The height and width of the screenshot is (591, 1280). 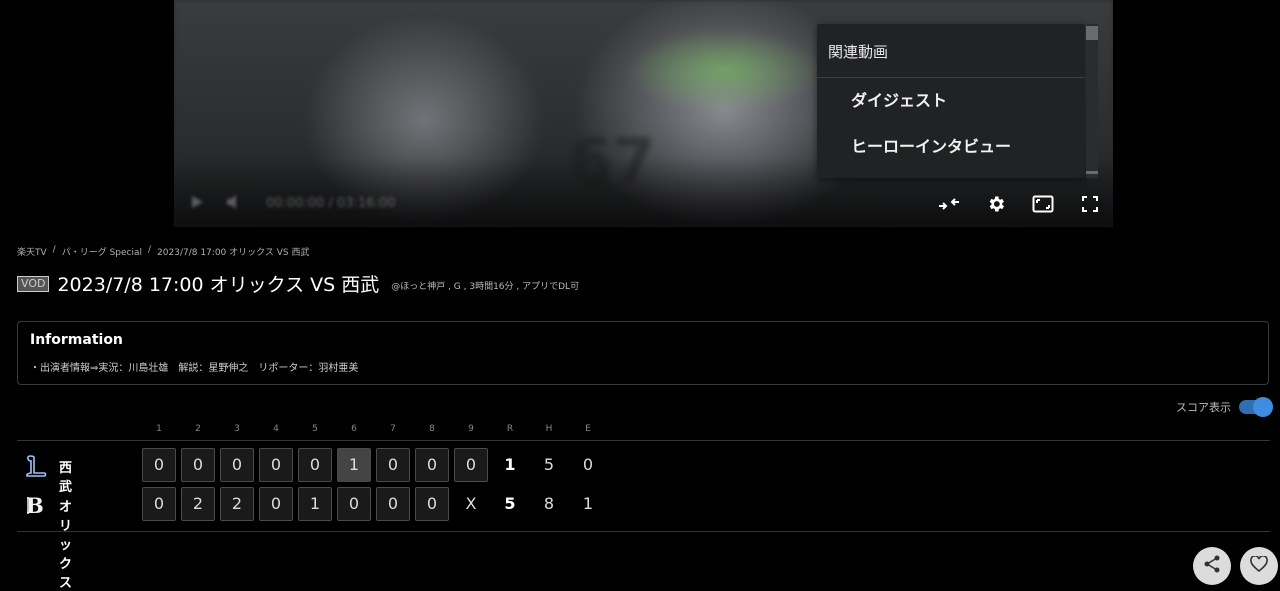 I want to click on col-r: R, so click(x=510, y=429).